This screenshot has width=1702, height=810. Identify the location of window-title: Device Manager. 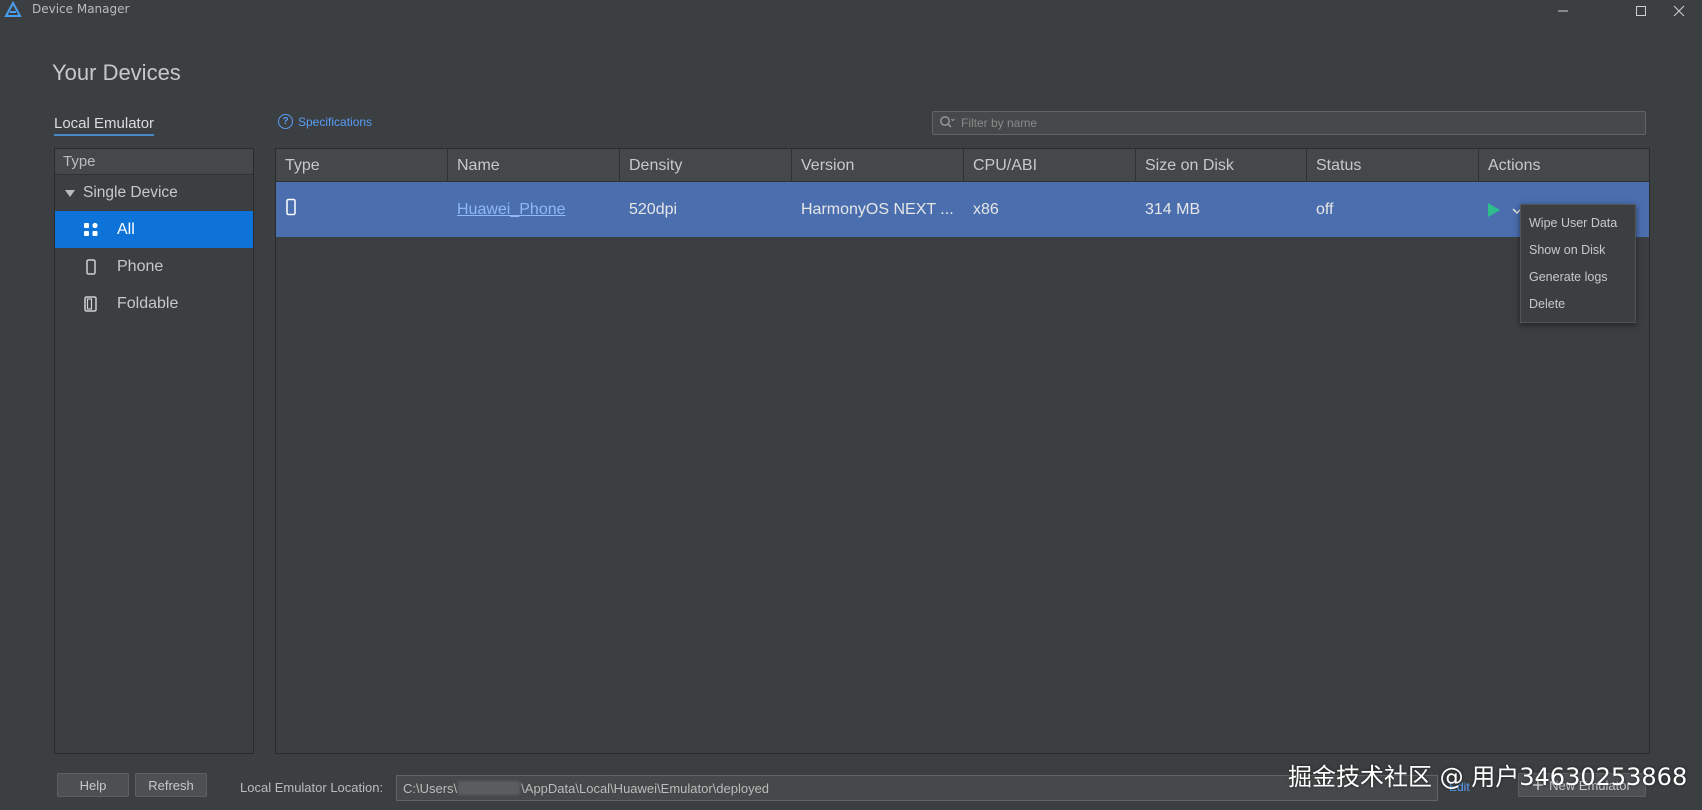
(81, 9).